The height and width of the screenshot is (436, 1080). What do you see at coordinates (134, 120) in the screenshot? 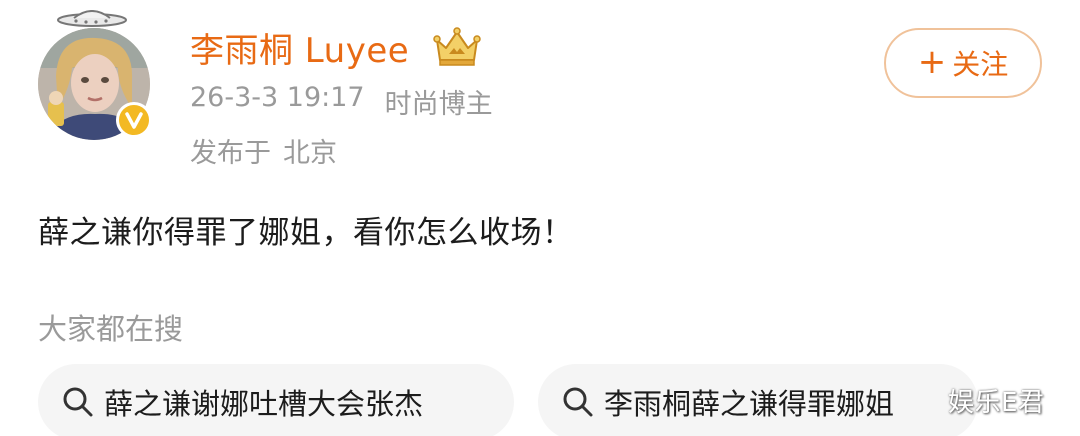
I see `verified-badge-icon` at bounding box center [134, 120].